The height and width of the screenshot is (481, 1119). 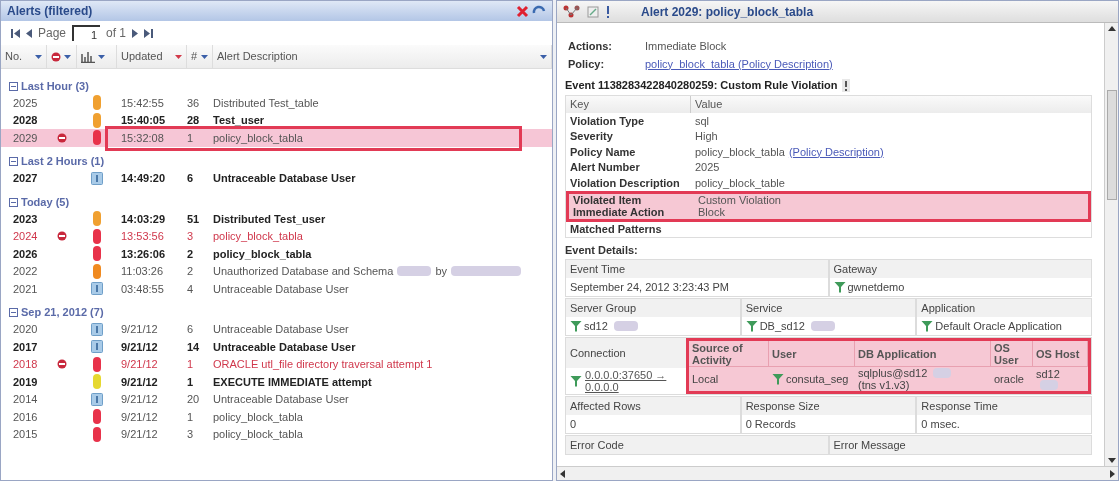 I want to click on updated-time: 03:48:55, so click(x=142, y=289).